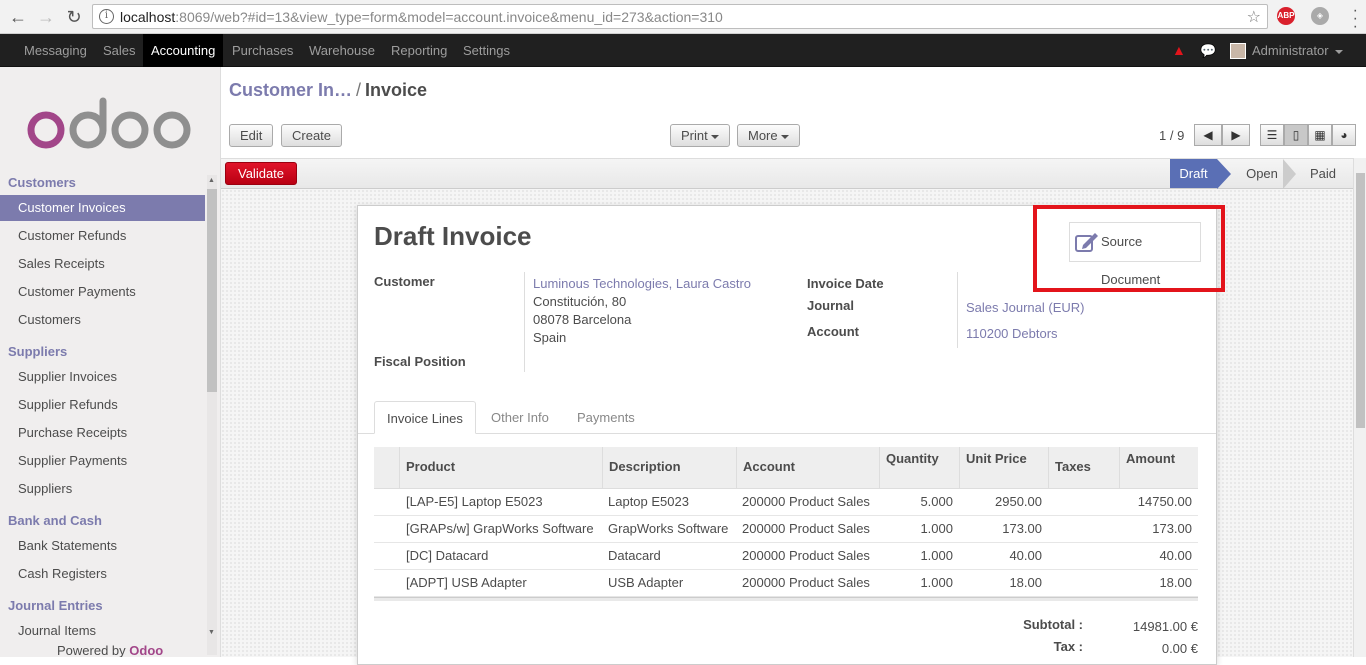  Describe the element at coordinates (102, 320) in the screenshot. I see `sidebar-item-customers: Customers` at that location.